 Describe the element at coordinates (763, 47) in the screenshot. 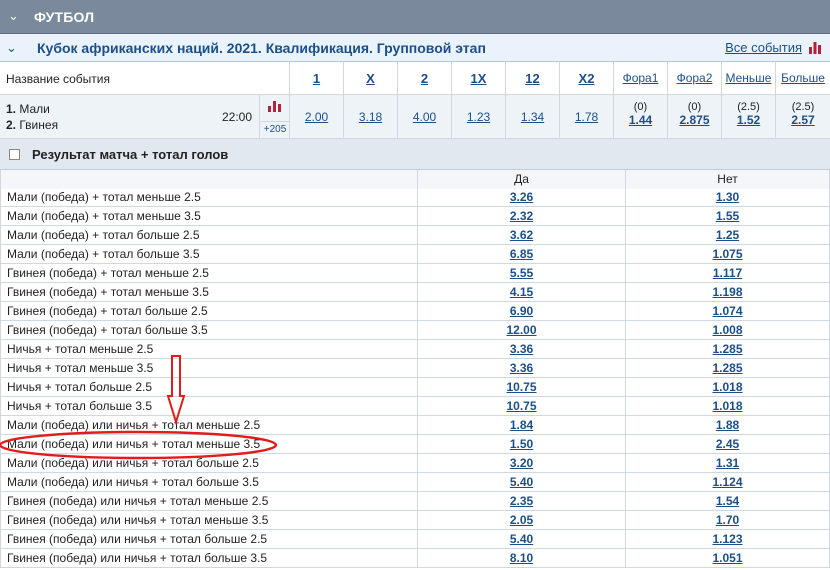

I see `all-events-link: Все события` at that location.